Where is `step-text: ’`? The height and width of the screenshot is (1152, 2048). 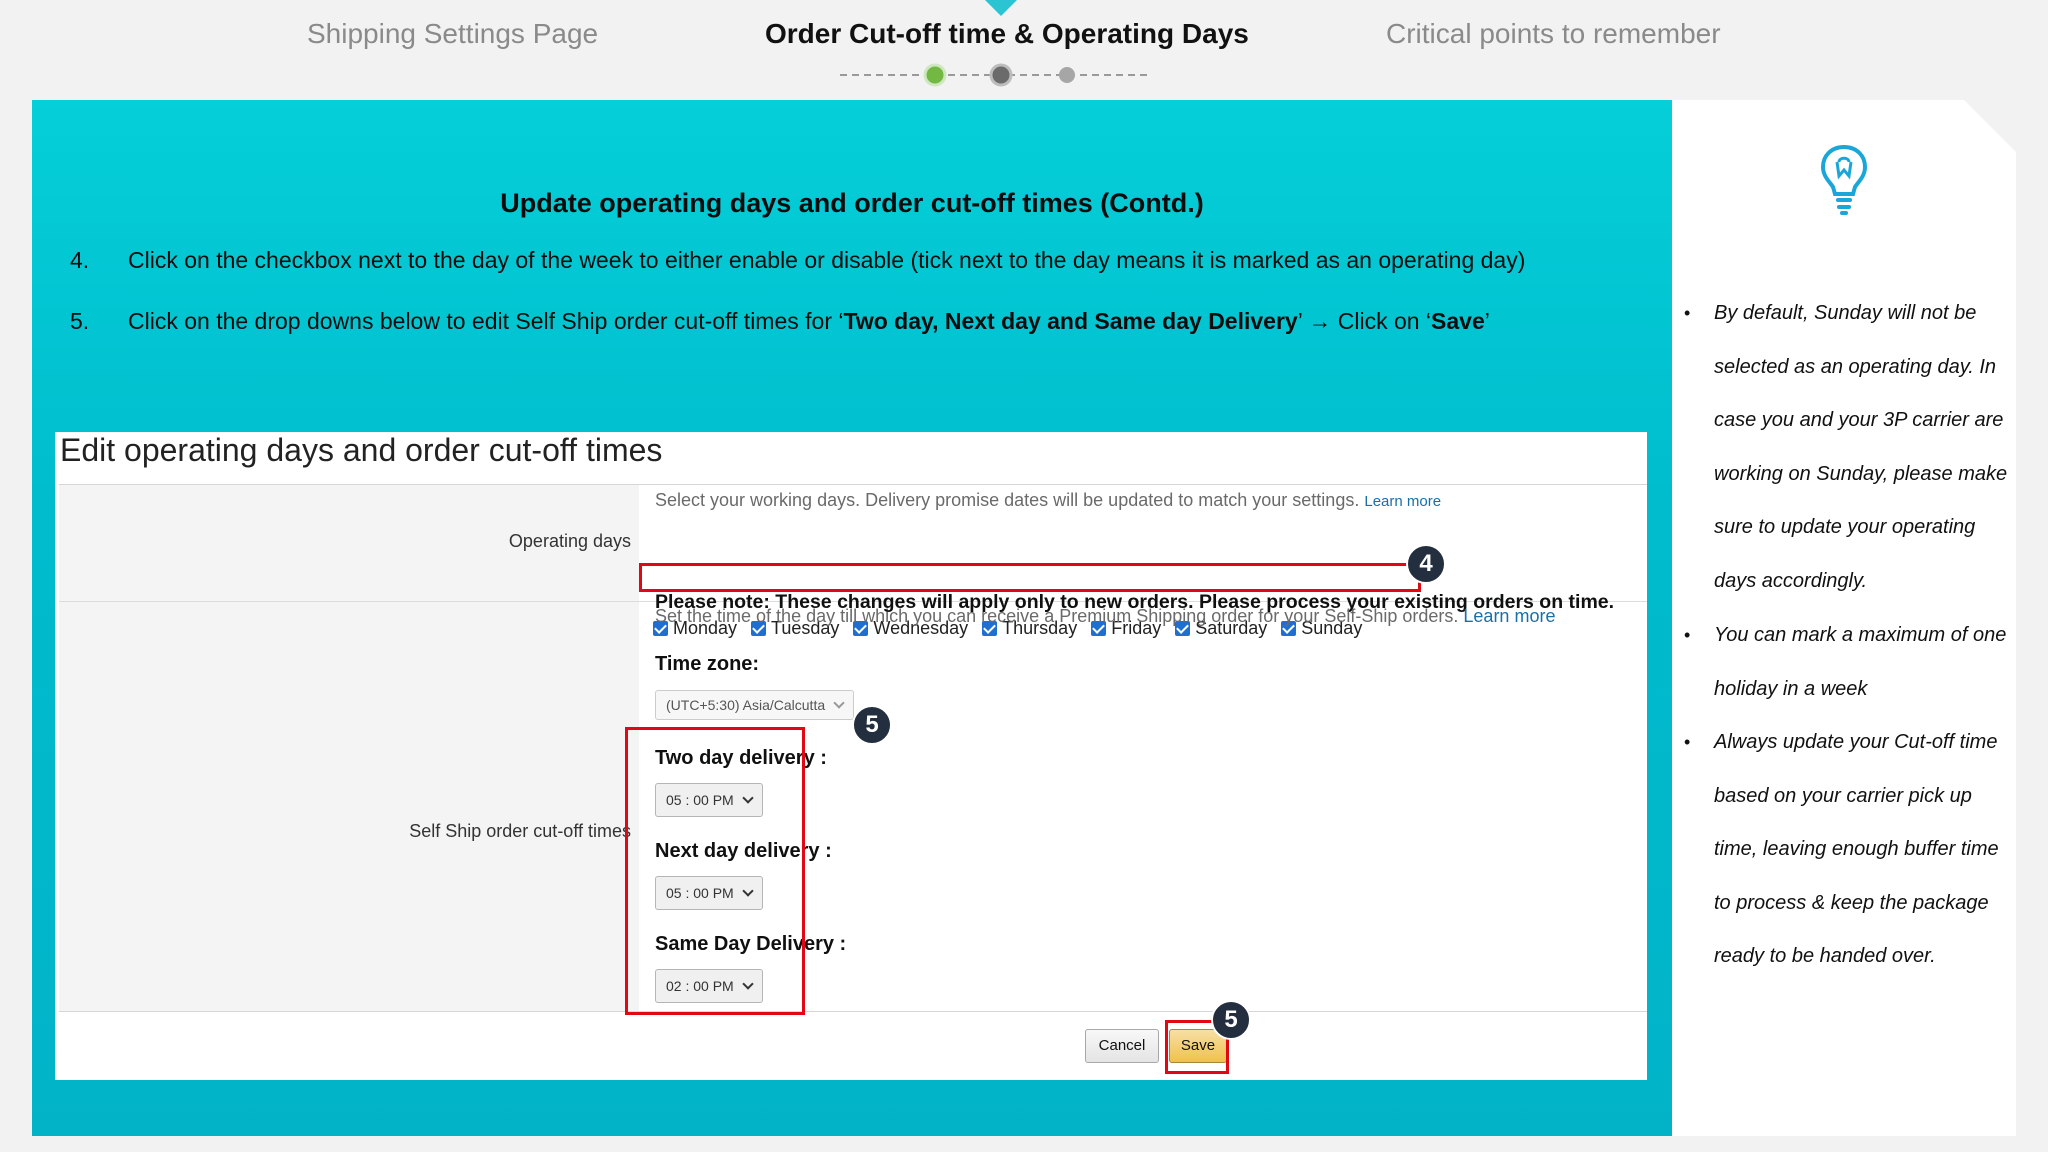
step-text: ’ is located at coordinates (1487, 321).